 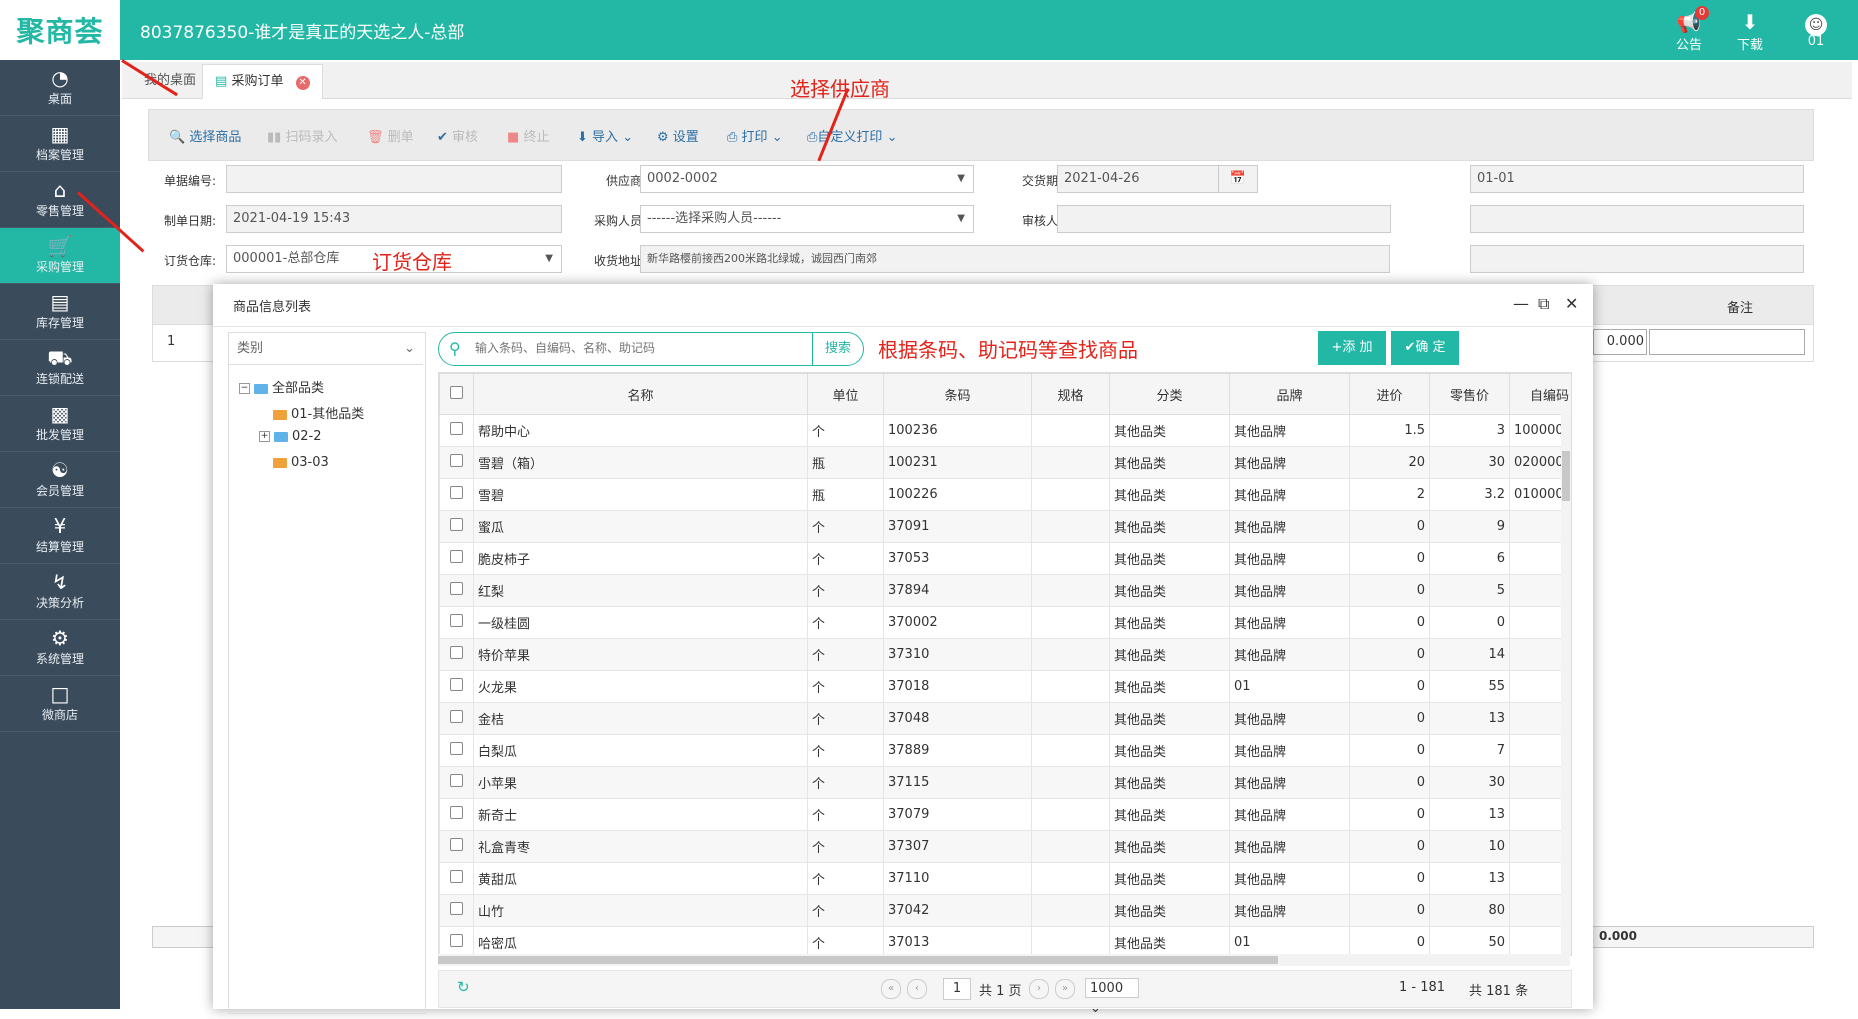 I want to click on tab-my-desktop: 我的桌面, so click(x=170, y=81).